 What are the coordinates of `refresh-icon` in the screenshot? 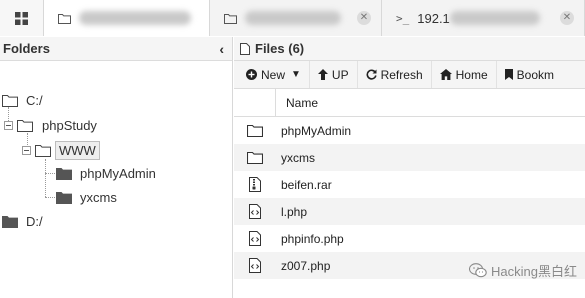 It's located at (371, 74).